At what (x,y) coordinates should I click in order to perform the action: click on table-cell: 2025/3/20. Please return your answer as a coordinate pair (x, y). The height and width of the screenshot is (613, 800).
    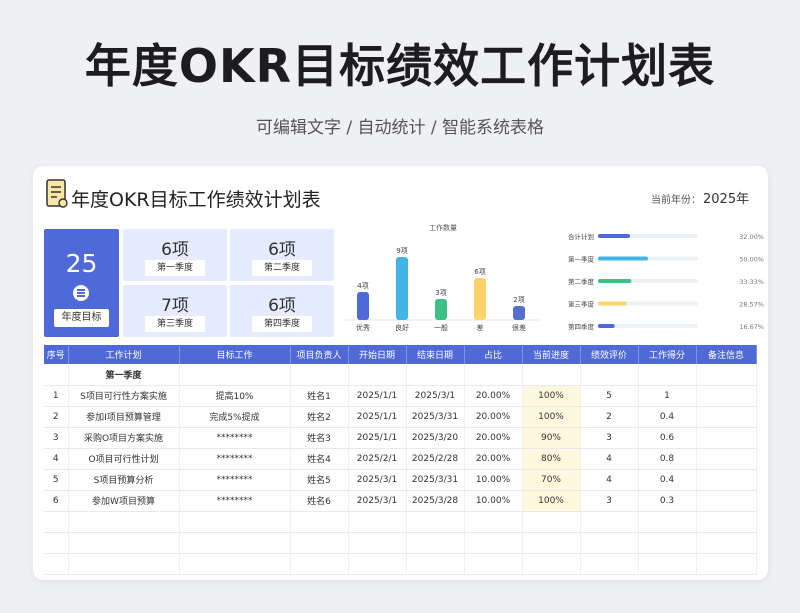
    Looking at the image, I should click on (435, 438).